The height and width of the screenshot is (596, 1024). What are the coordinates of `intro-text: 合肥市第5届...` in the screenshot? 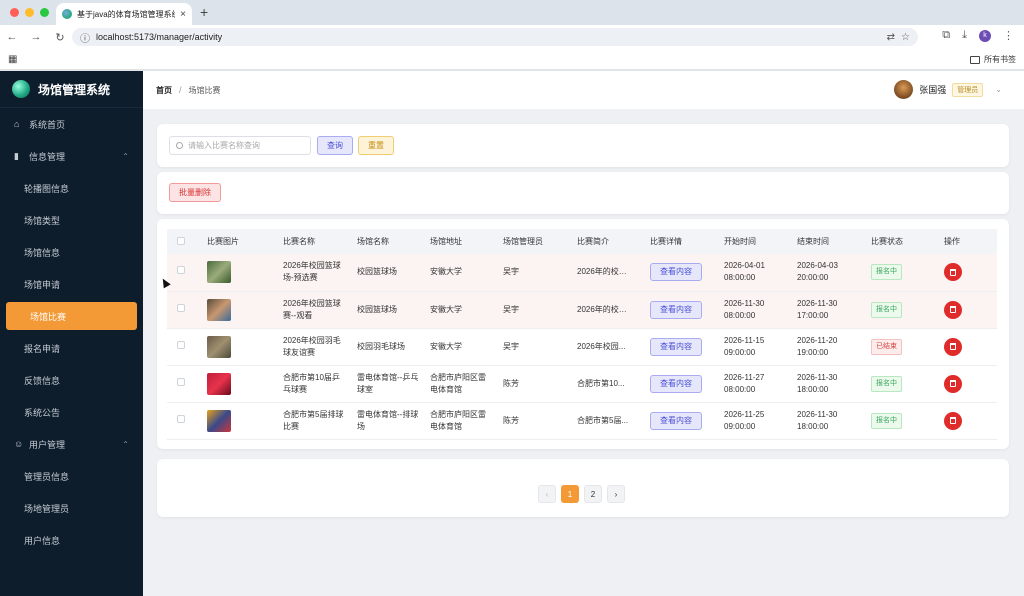 It's located at (603, 420).